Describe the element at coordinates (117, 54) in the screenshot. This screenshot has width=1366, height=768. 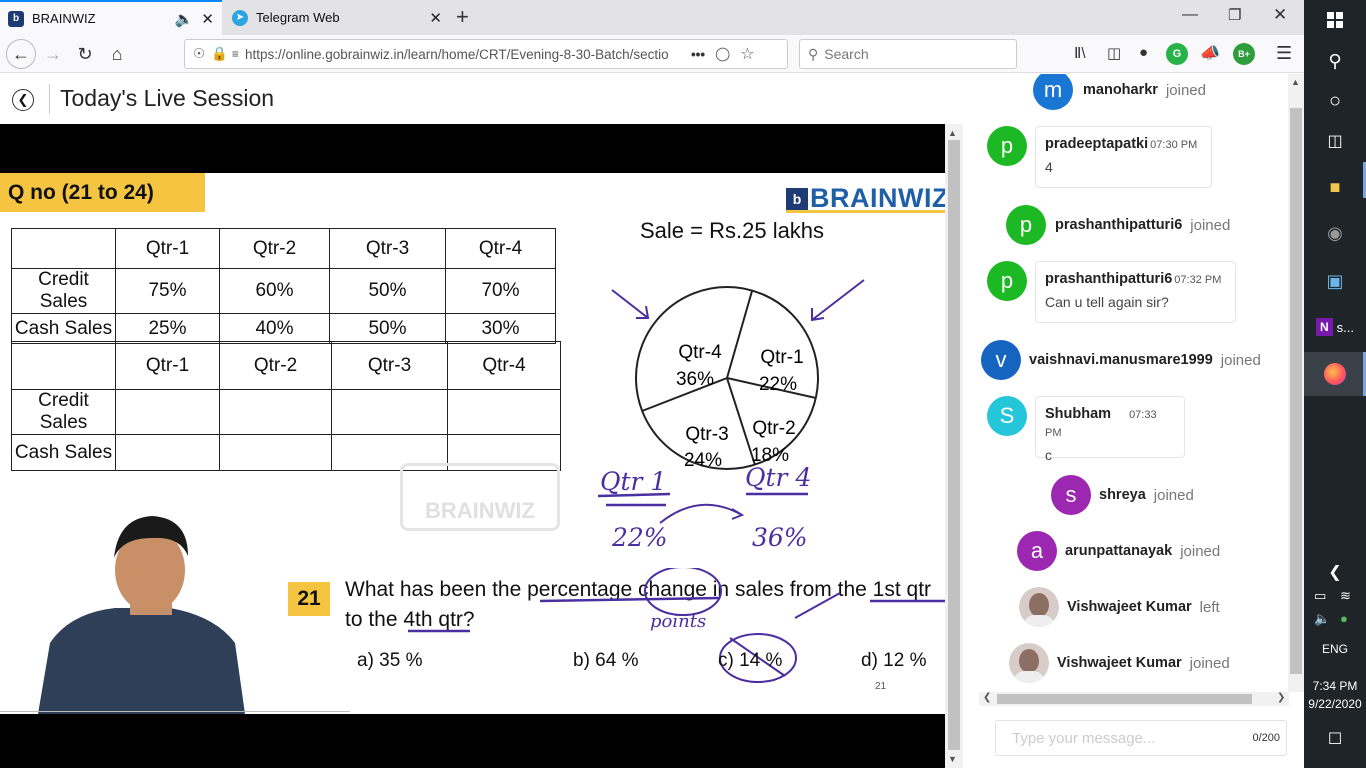
I see `home-button: ⌂` at that location.